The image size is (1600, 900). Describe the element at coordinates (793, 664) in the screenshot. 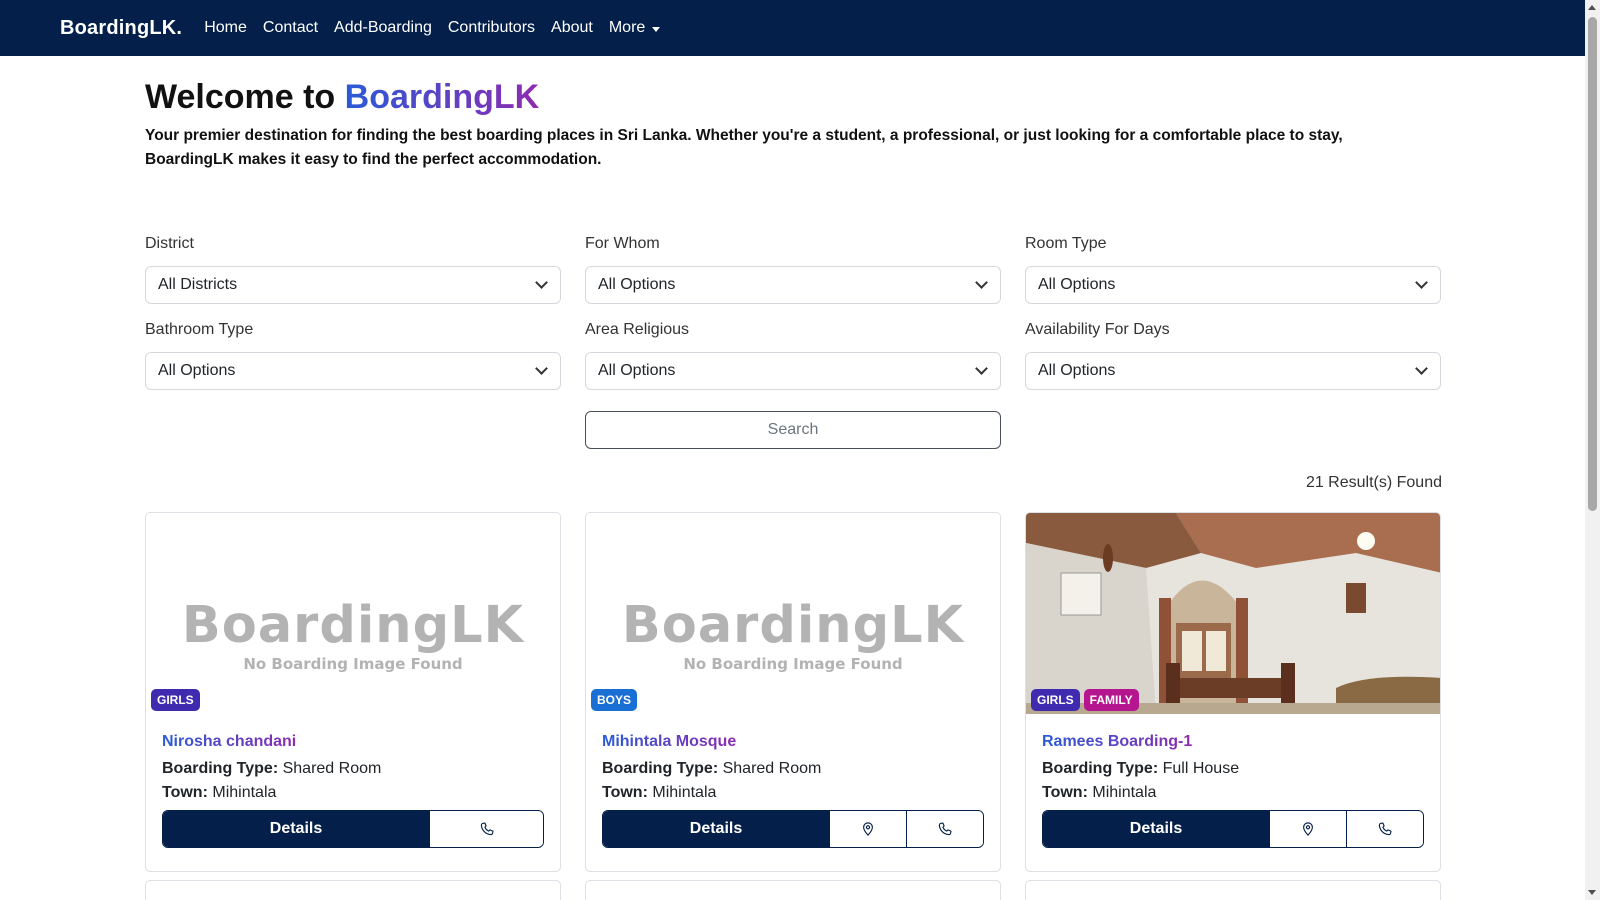

I see `placeholder-text: No Boarding Image Found` at that location.